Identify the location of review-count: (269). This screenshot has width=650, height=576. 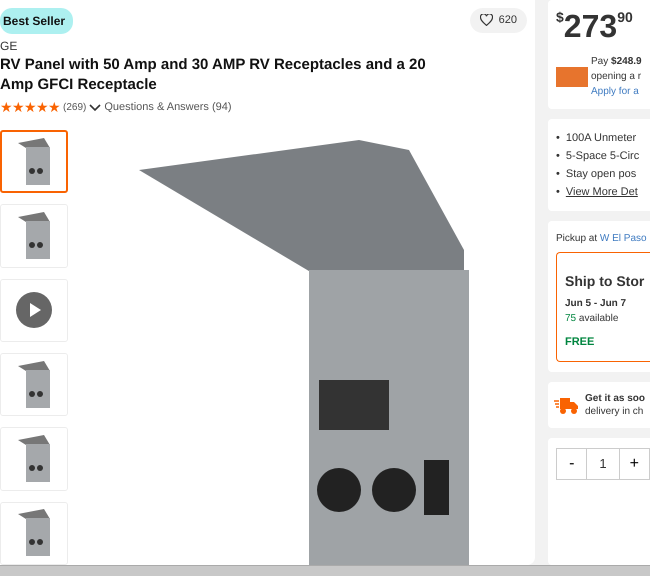
(74, 107).